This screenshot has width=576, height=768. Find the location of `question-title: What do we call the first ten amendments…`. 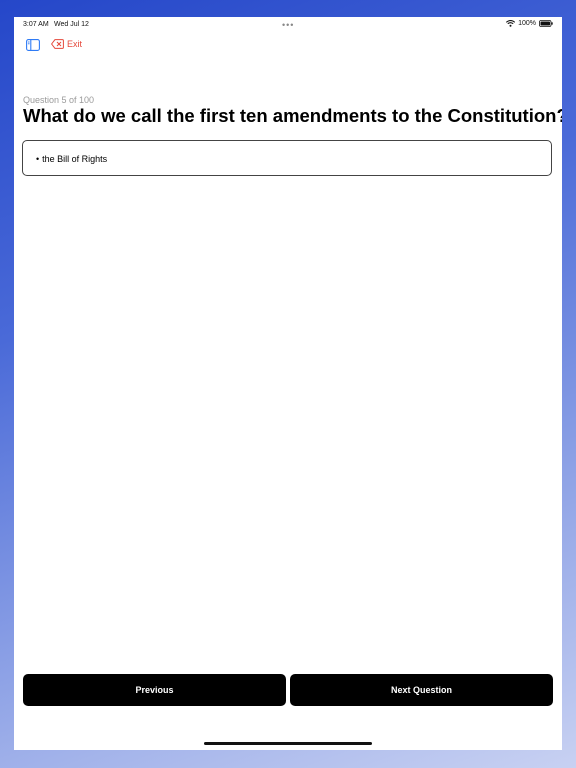

question-title: What do we call the first ten amendments… is located at coordinates (292, 115).